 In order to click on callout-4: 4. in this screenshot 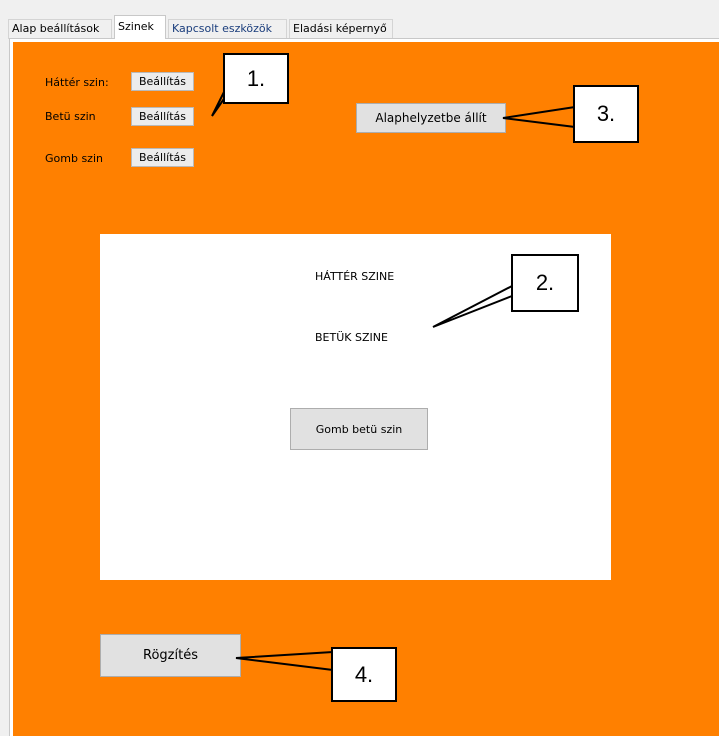, I will do `click(364, 674)`.